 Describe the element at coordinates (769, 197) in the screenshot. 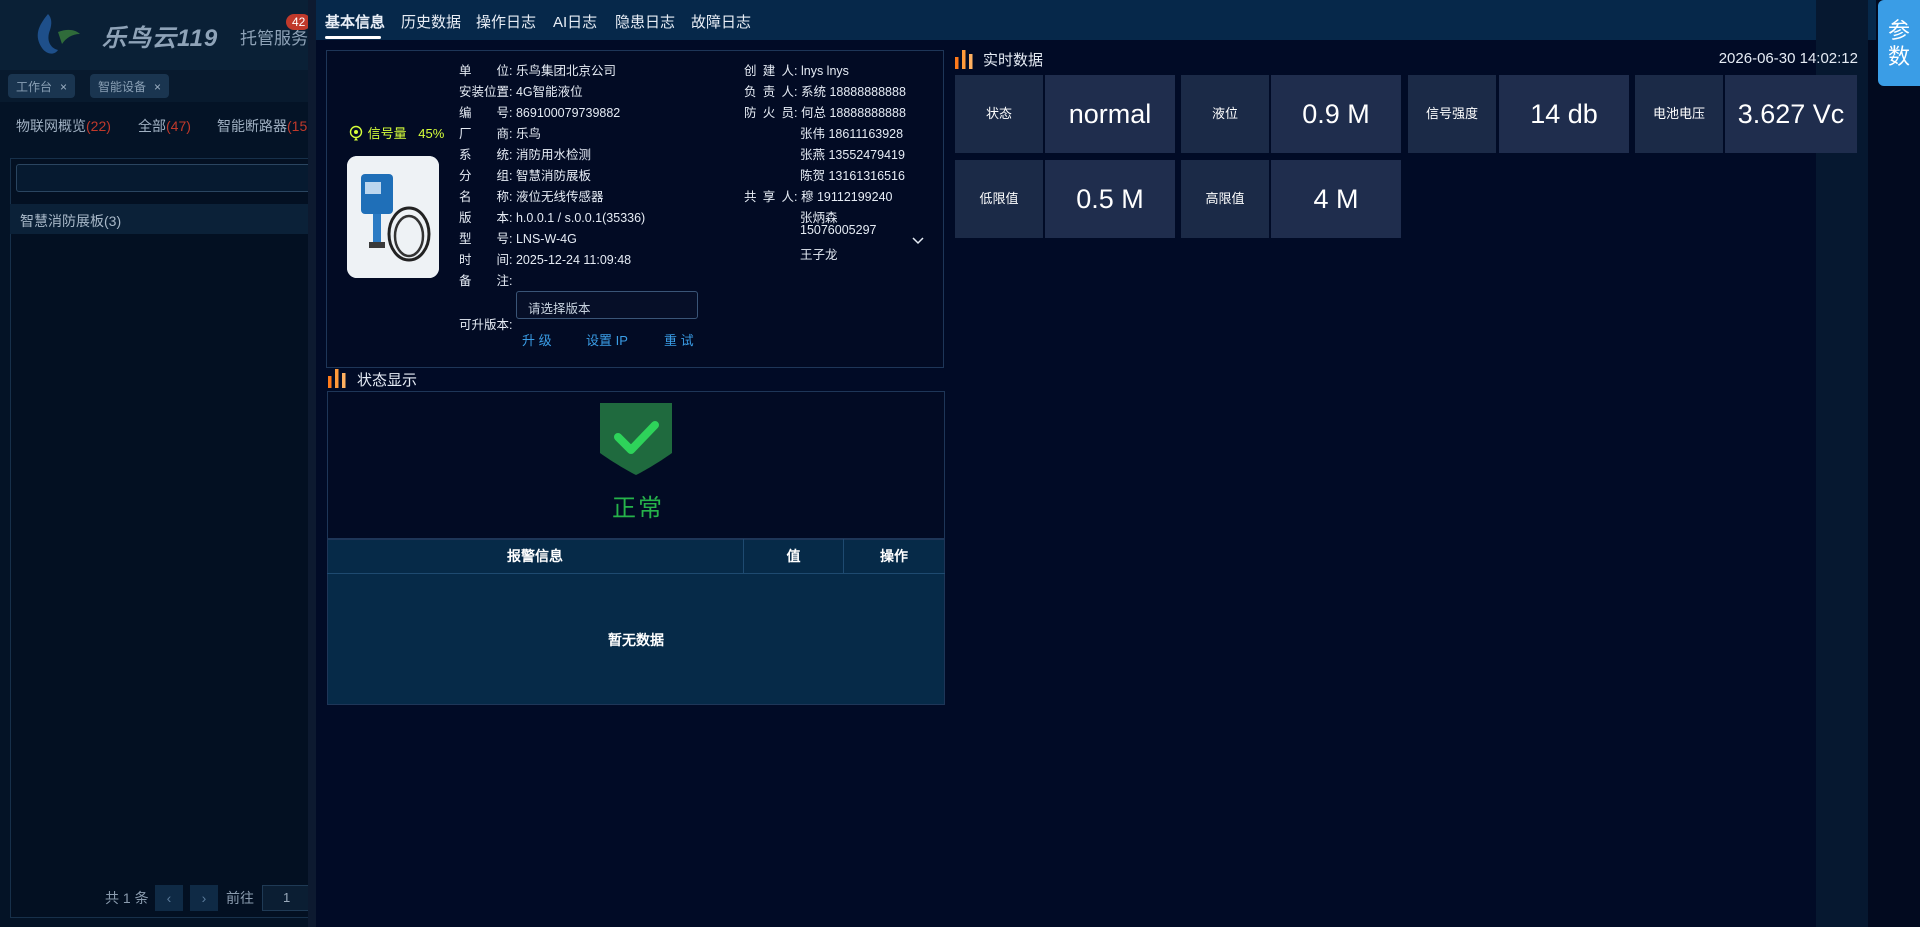

I see `field-label: 共享人` at that location.